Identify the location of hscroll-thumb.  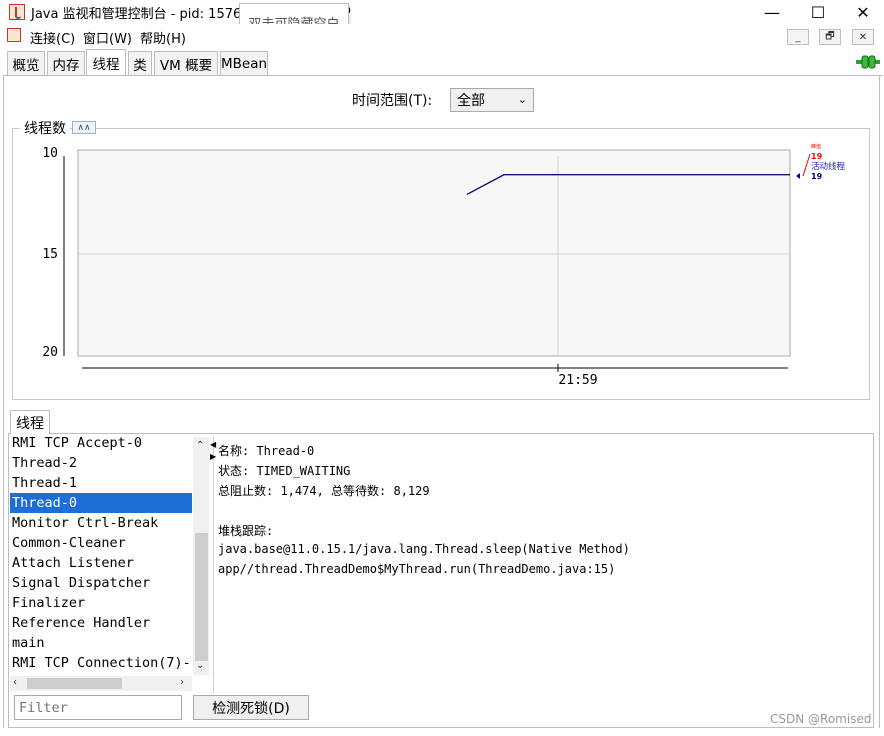
(74, 683).